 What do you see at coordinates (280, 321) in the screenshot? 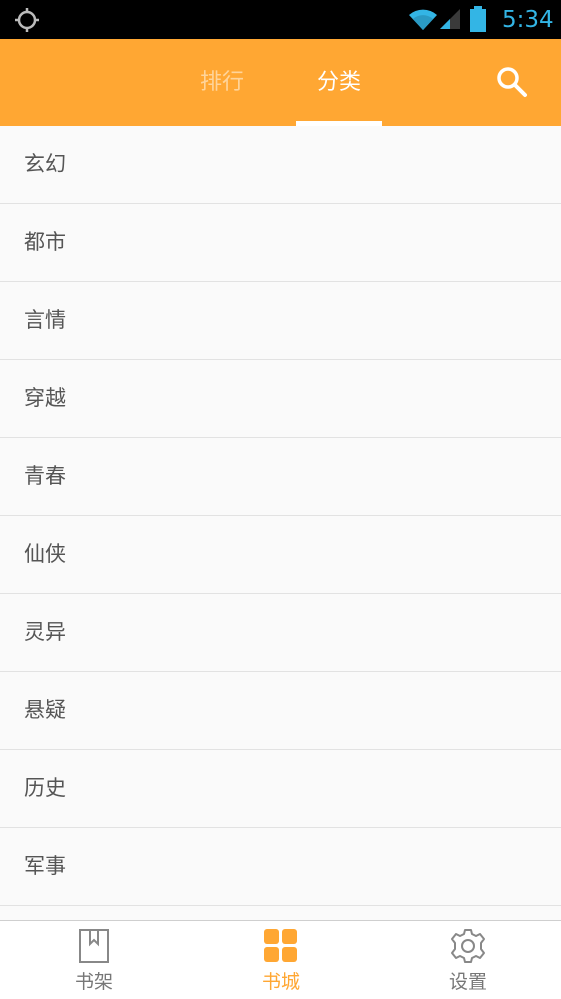
I see `category-item: 言情` at bounding box center [280, 321].